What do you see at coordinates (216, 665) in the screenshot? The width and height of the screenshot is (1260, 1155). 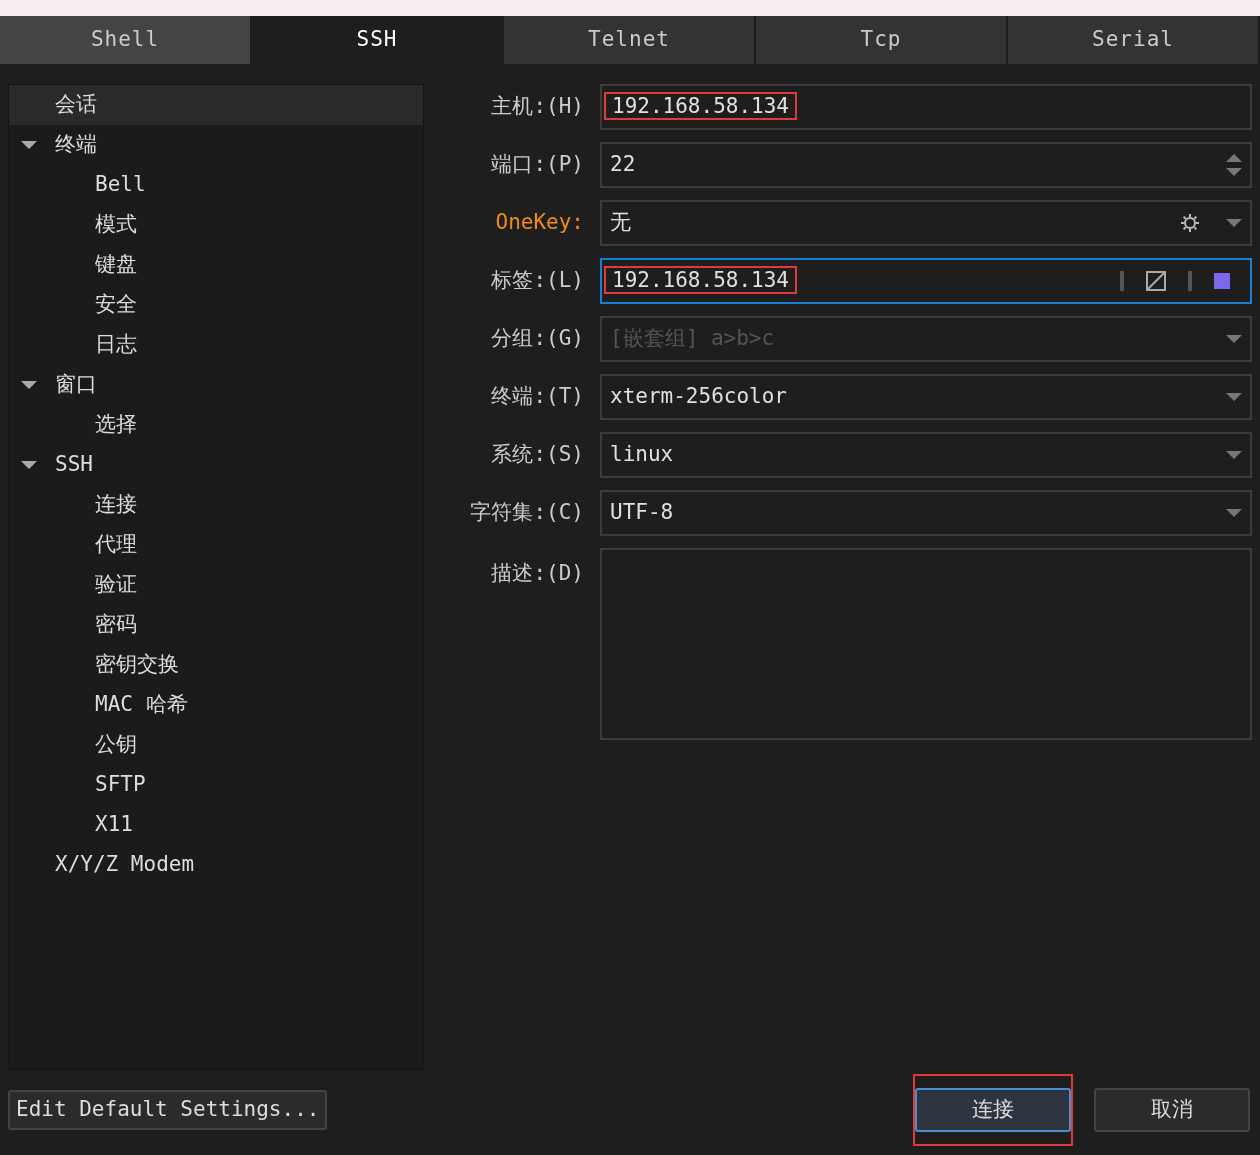 I see `tree-item: 密钥交换` at bounding box center [216, 665].